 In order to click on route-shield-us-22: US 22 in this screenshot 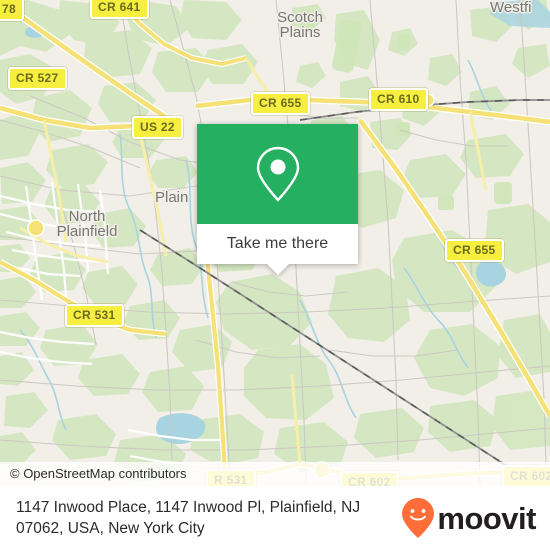, I will do `click(157, 127)`.